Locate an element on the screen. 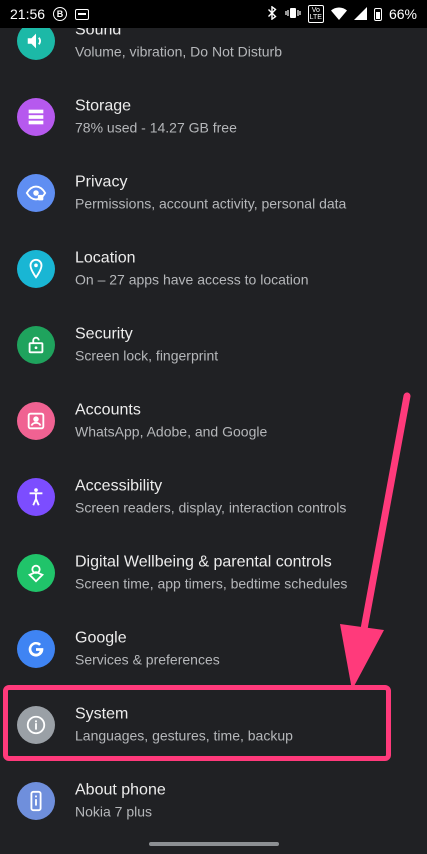 This screenshot has width=427, height=854. settings-item-summary: Volume, vibration, Do Not Disturb is located at coordinates (178, 51).